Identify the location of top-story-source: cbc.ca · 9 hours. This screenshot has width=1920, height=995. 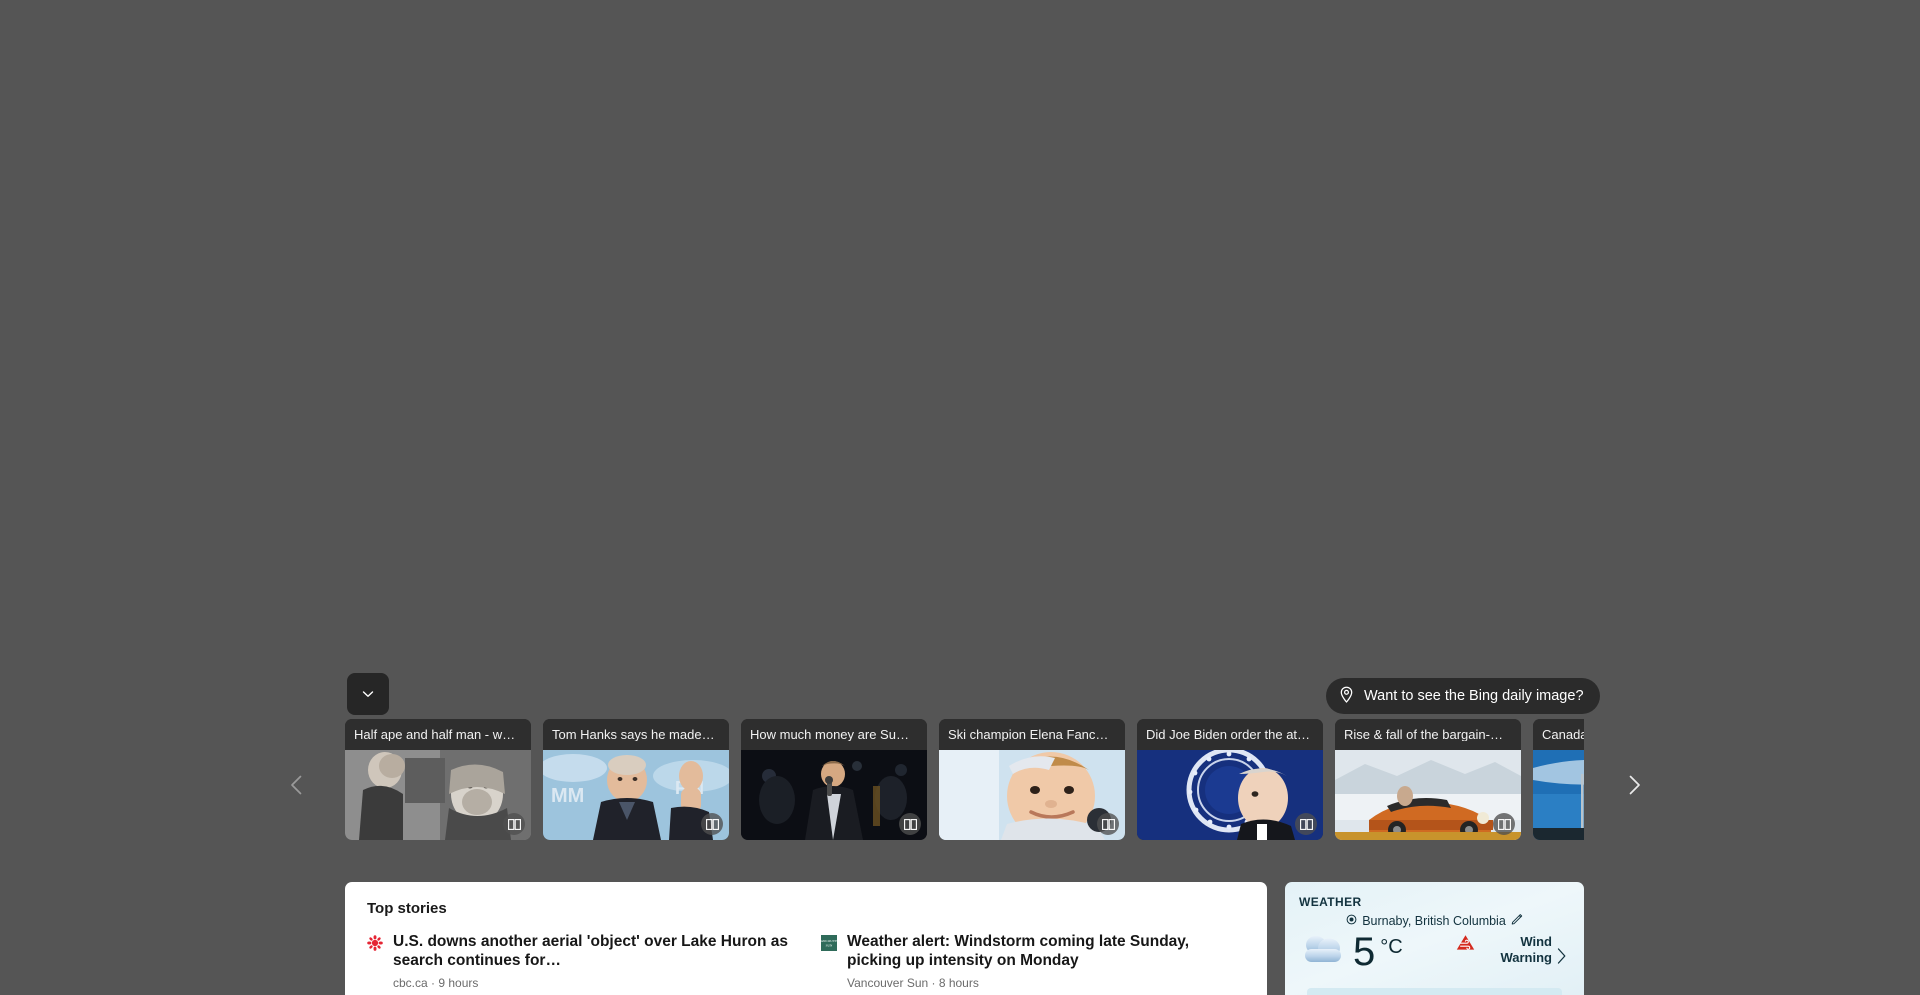
(436, 983).